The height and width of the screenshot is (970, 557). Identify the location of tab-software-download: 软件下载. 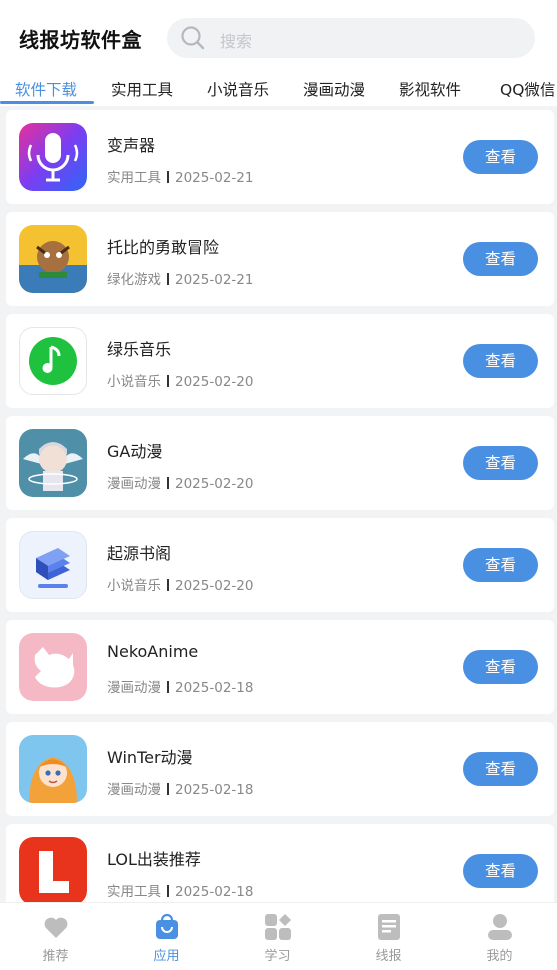
(46, 89).